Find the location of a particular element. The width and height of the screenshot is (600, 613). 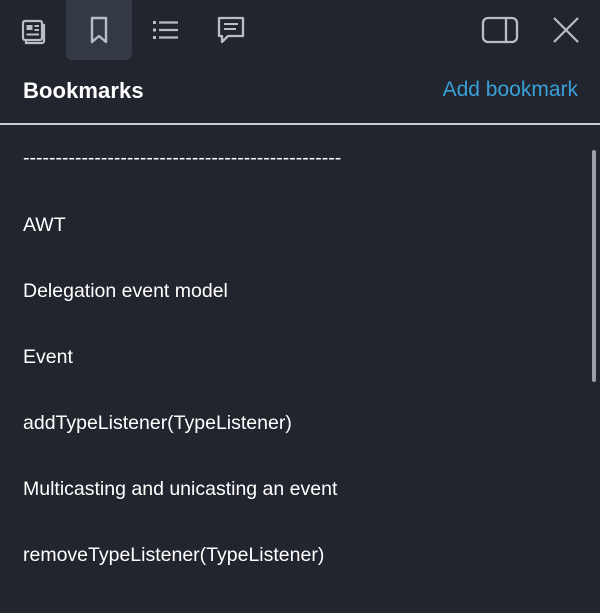

bookmark-item-multicasting: Multicasting and unicasting an event is located at coordinates (180, 489).